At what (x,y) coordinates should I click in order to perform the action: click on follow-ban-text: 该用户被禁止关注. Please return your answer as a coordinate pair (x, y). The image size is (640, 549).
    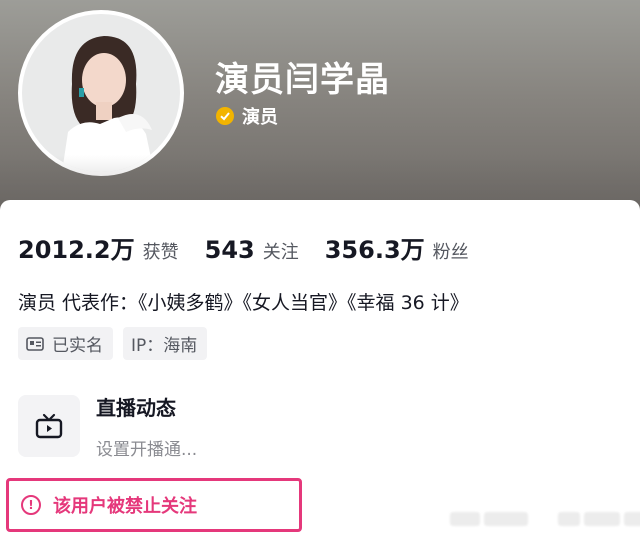
    Looking at the image, I should click on (125, 506).